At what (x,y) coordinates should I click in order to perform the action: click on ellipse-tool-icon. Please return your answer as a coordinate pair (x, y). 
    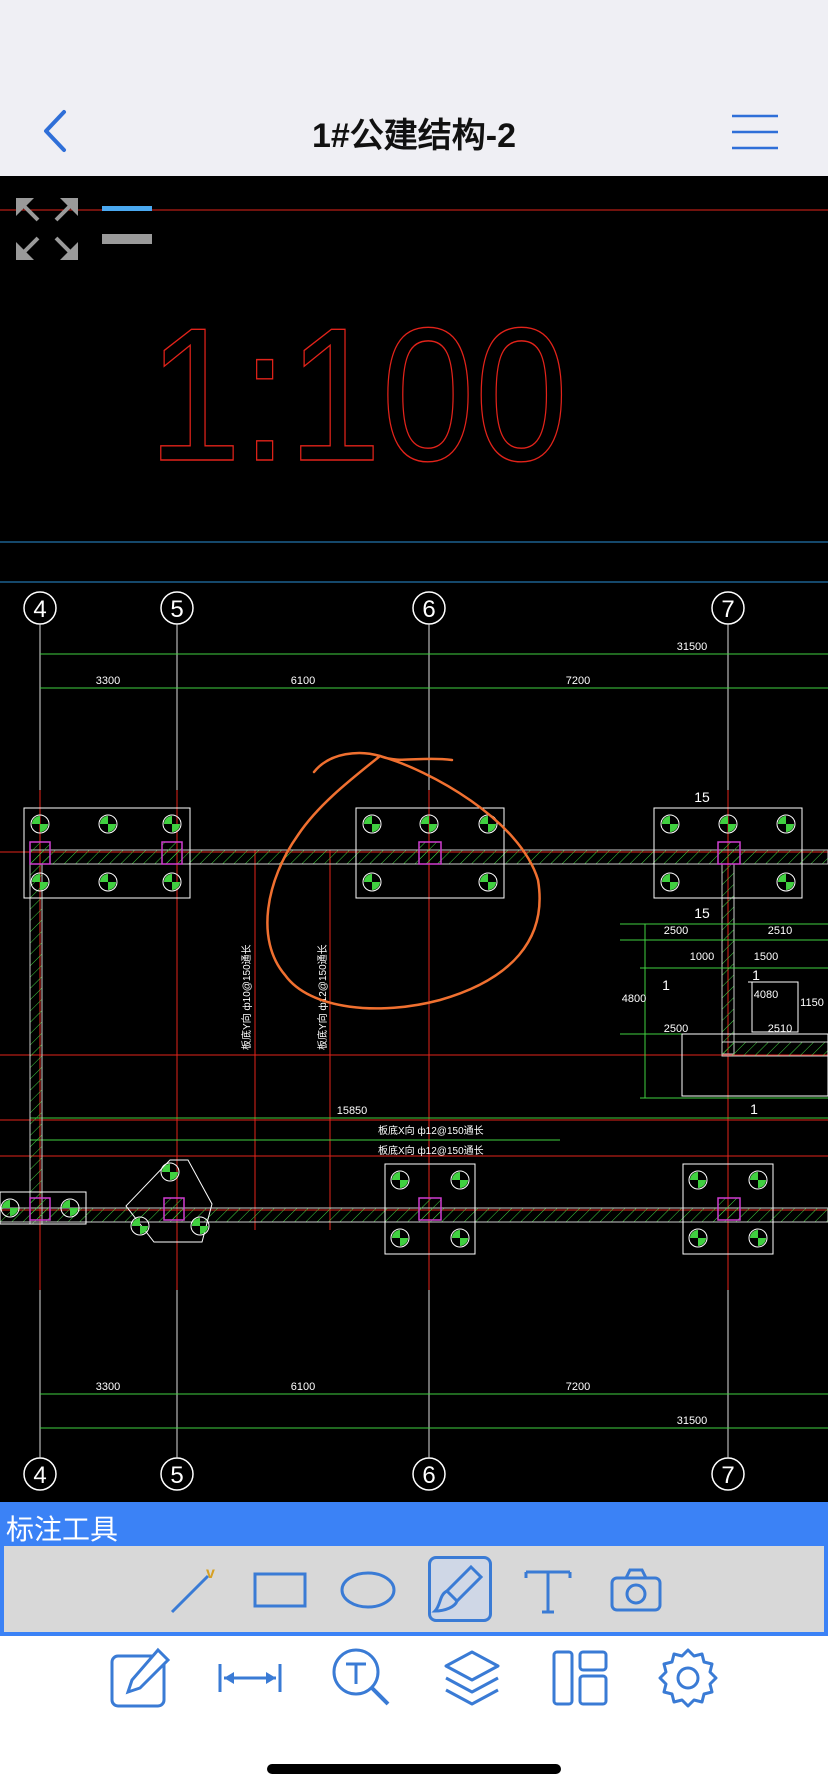
    Looking at the image, I should click on (368, 1589).